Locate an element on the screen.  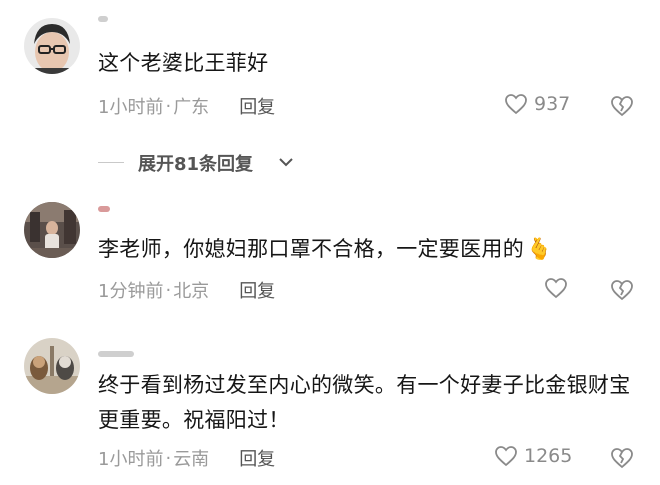
comment-text: 李老师，你媳妇那口罩不合格，一定要医用的🫰 is located at coordinates (325, 249).